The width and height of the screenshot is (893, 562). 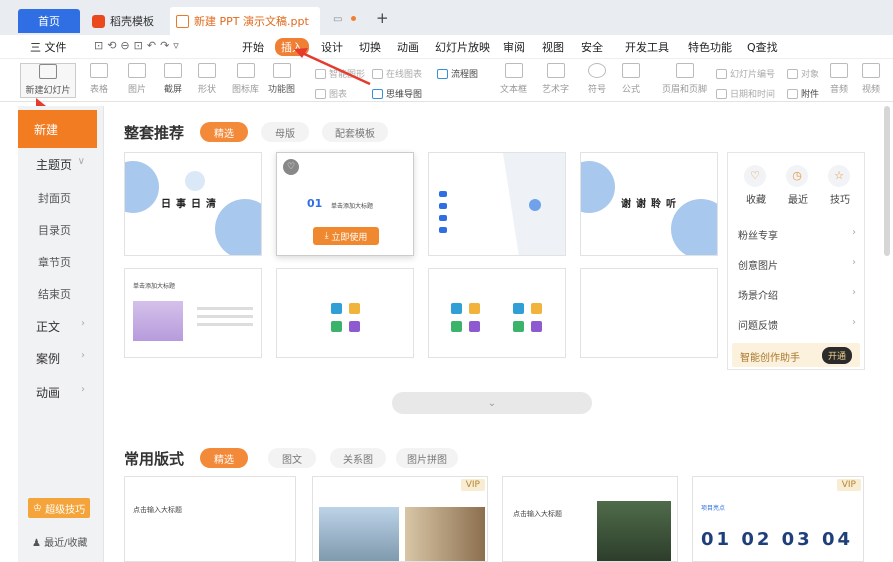 What do you see at coordinates (57, 392) in the screenshot?
I see `sidebar-item-anim: 动画 ›` at bounding box center [57, 392].